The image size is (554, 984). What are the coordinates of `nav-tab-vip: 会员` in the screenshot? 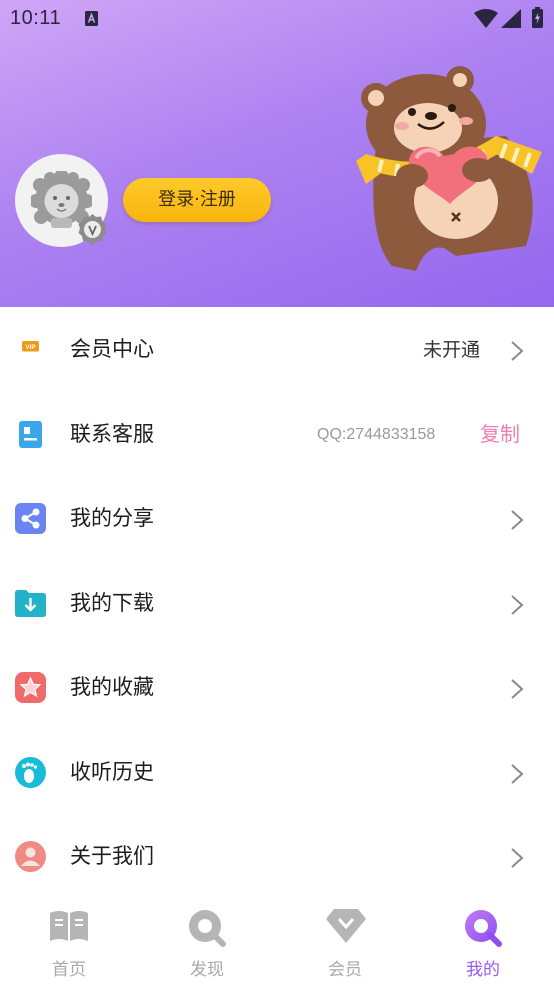 It's located at (345, 941).